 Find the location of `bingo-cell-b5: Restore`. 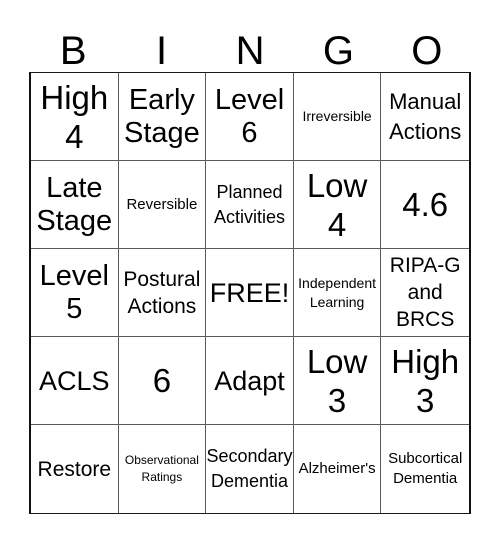

bingo-cell-b5: Restore is located at coordinates (75, 469).